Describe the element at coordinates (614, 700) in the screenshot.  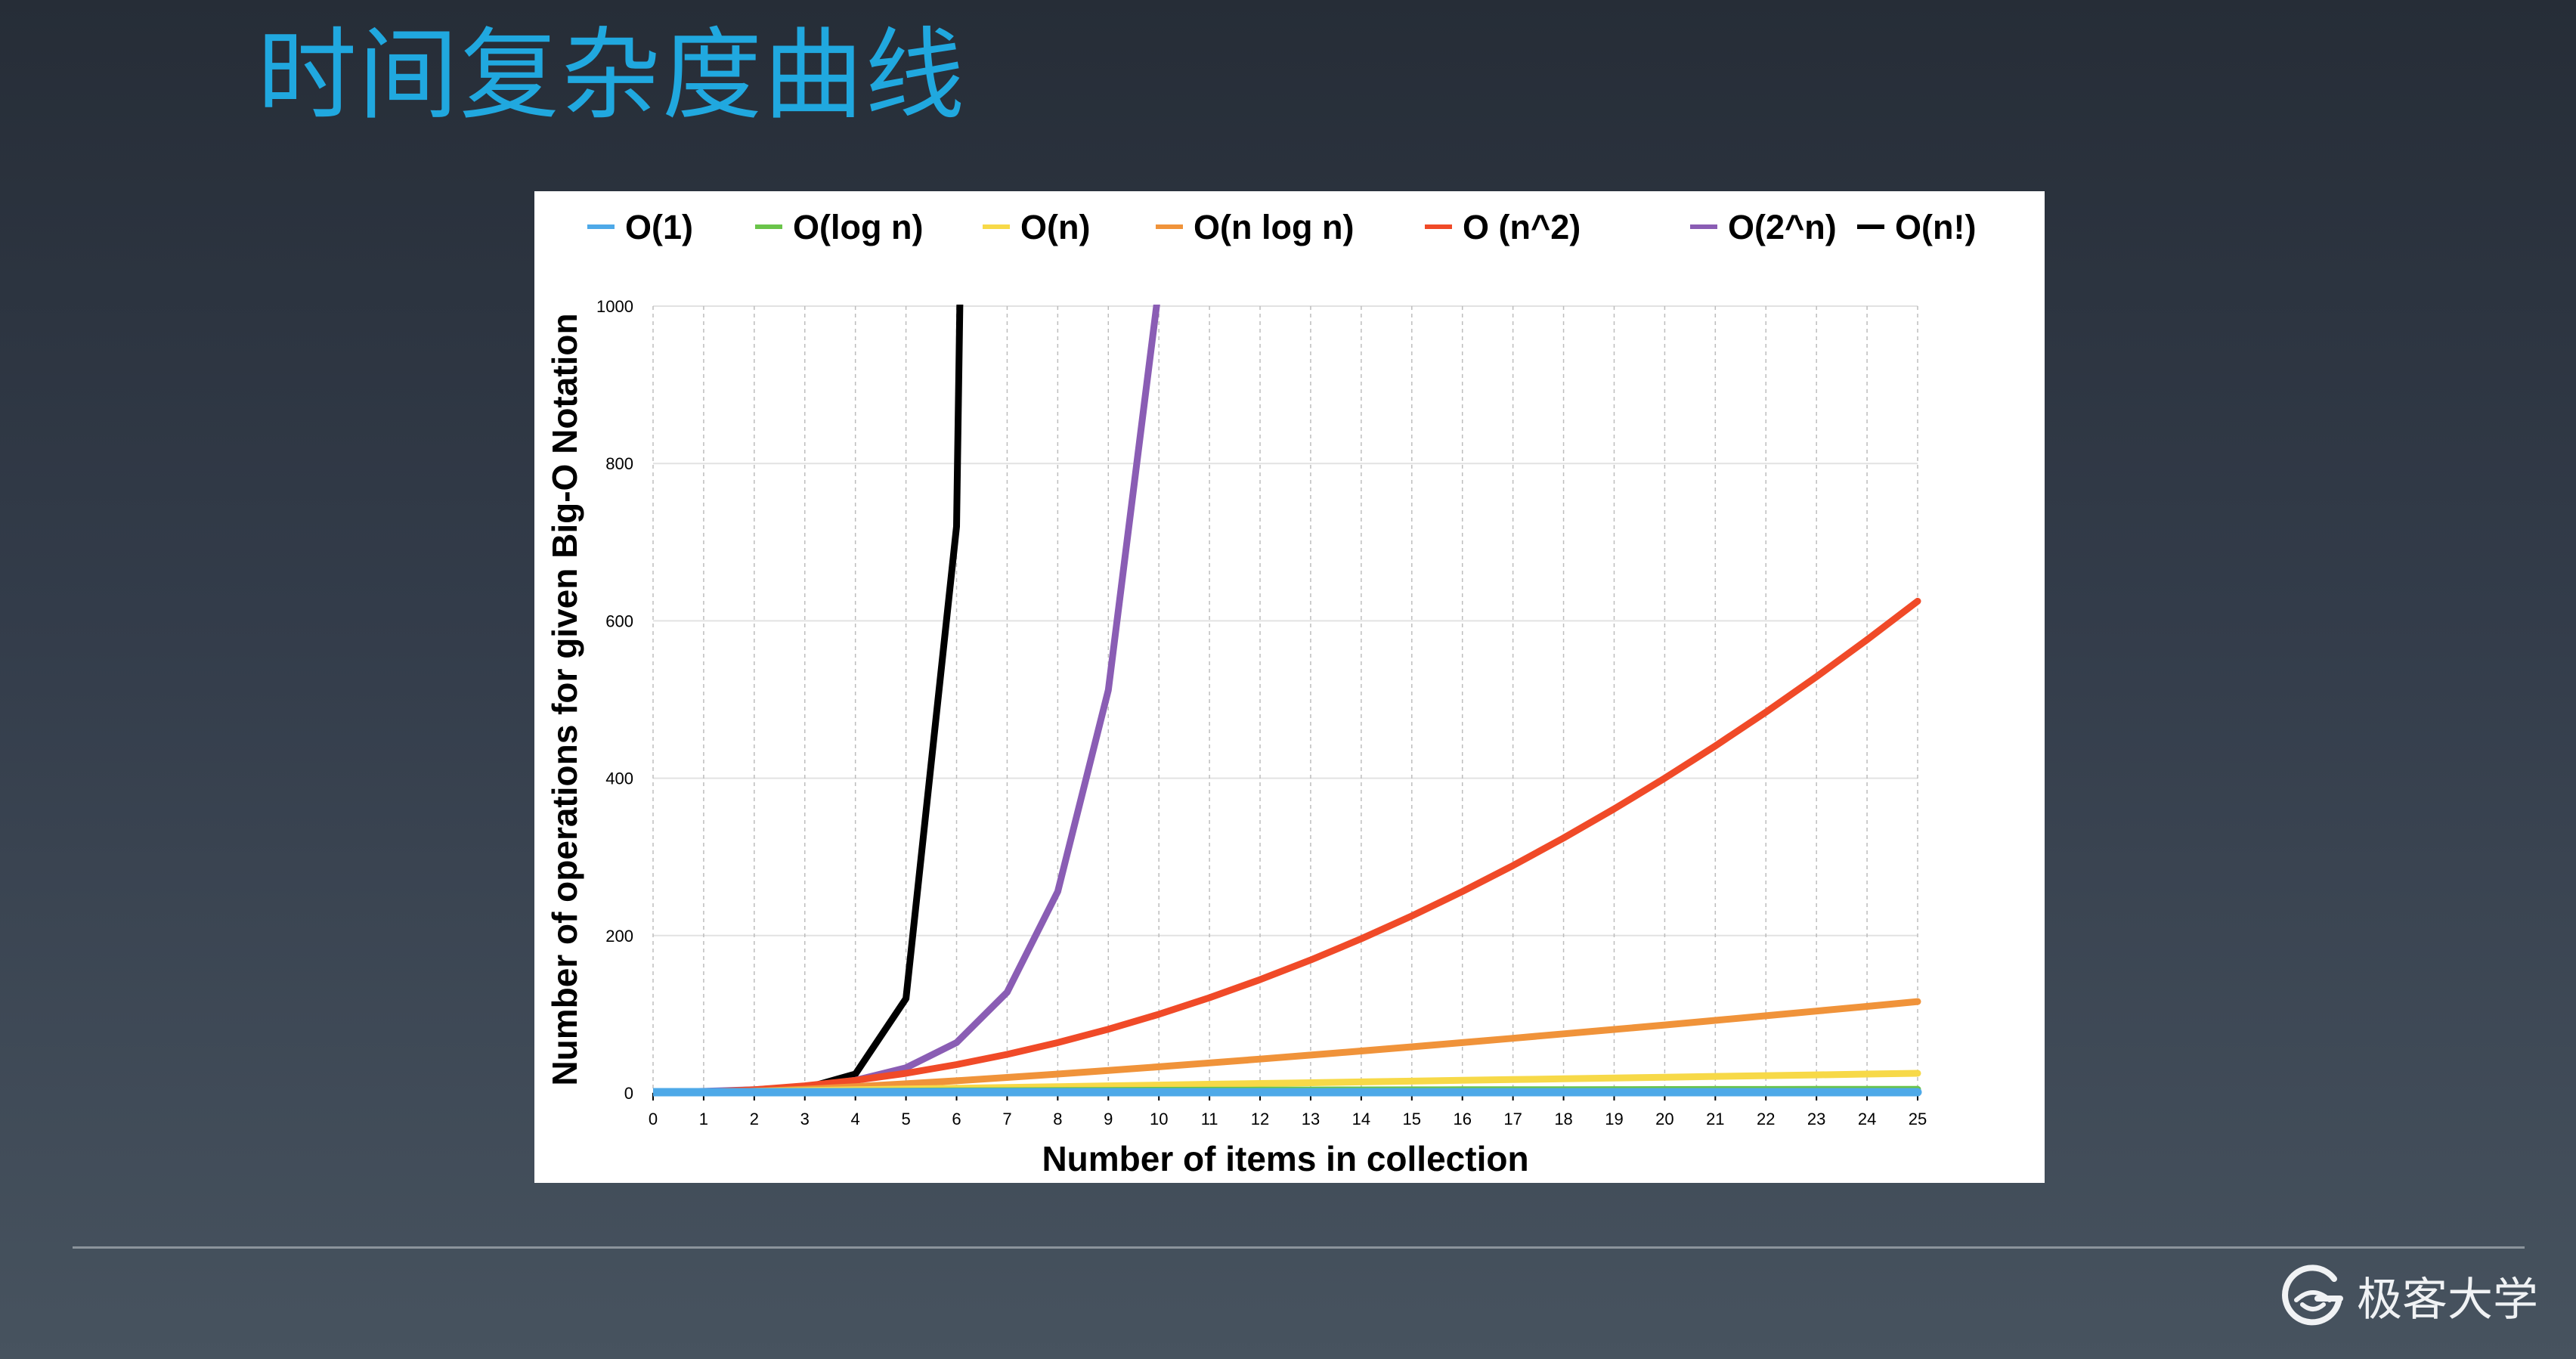
I see `y-axis-ticks: 0 200 400 600 800 1000` at that location.